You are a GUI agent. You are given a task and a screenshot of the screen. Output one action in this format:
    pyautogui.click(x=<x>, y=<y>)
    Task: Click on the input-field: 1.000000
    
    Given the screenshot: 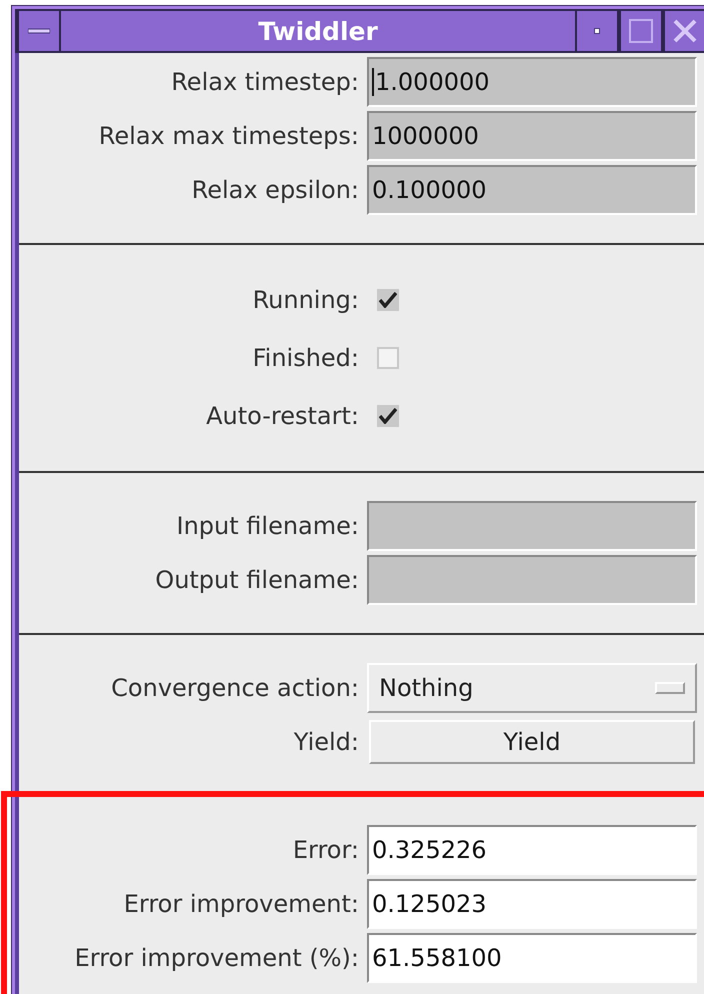 What is the action you would take?
    pyautogui.click(x=532, y=82)
    